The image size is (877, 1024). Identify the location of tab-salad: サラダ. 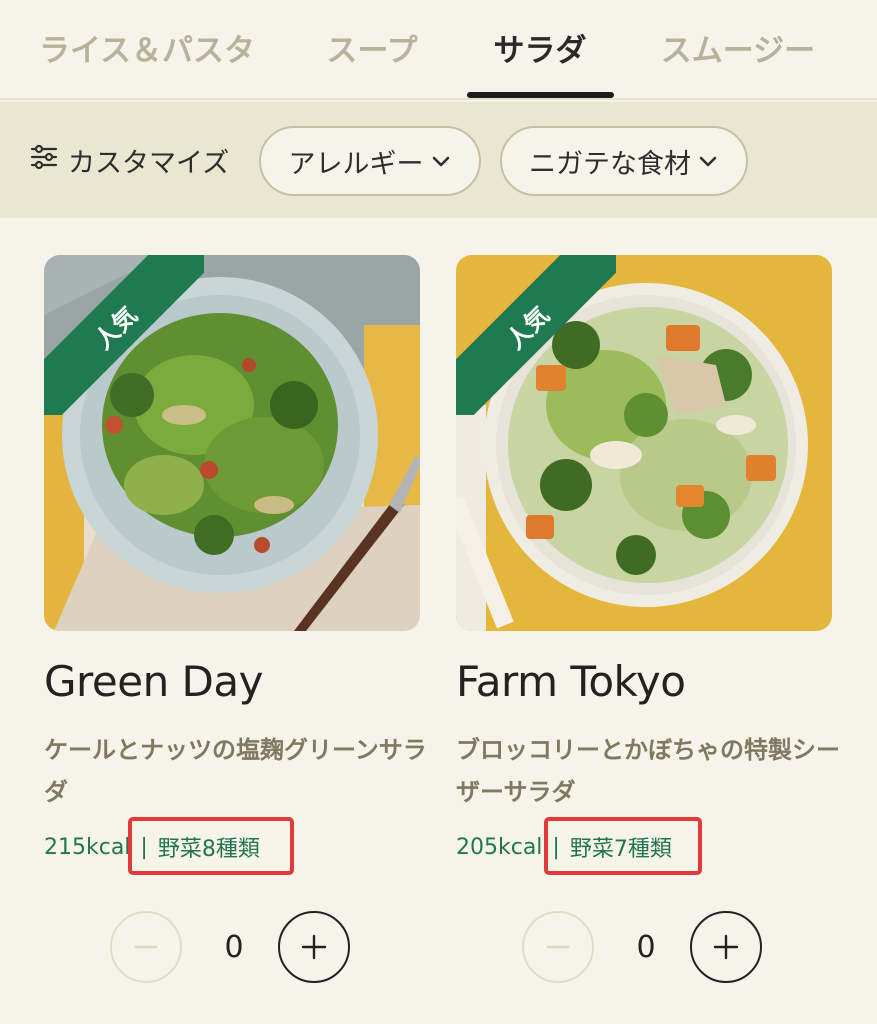
(540, 47).